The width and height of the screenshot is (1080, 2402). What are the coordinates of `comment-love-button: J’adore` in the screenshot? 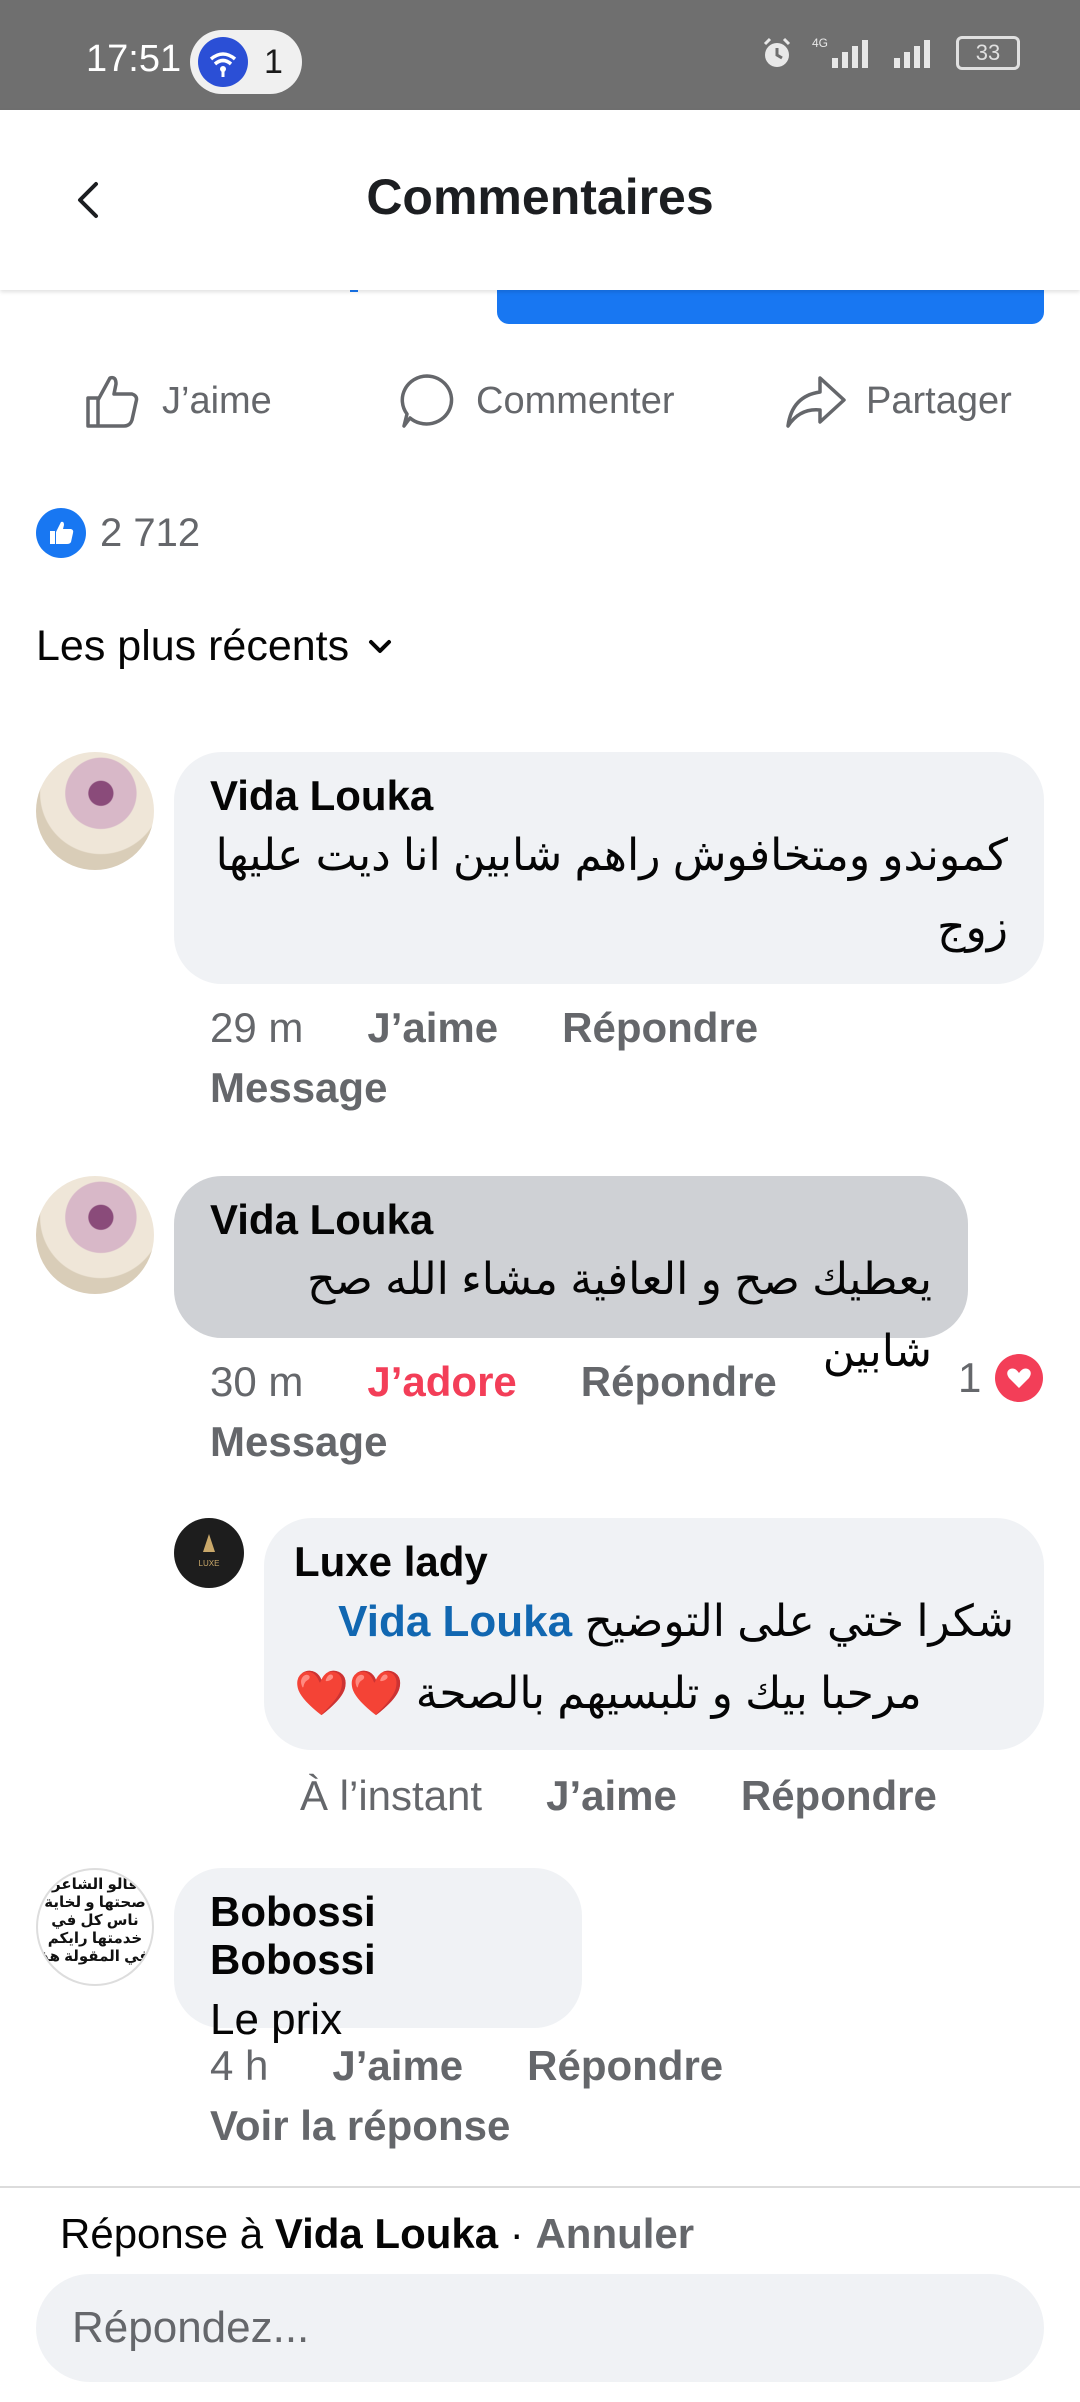 It's located at (441, 1382).